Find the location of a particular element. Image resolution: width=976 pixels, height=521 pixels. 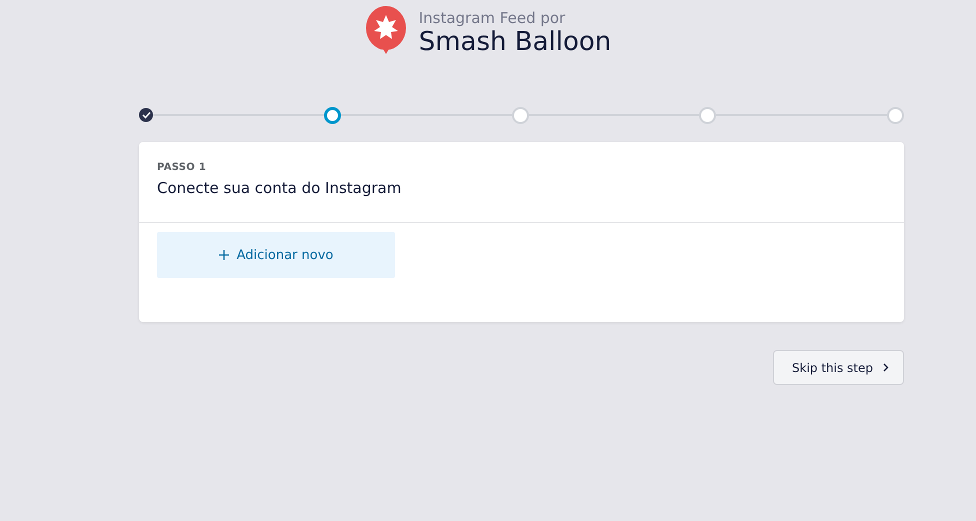

add-new-button: Adicionar novo is located at coordinates (276, 255).